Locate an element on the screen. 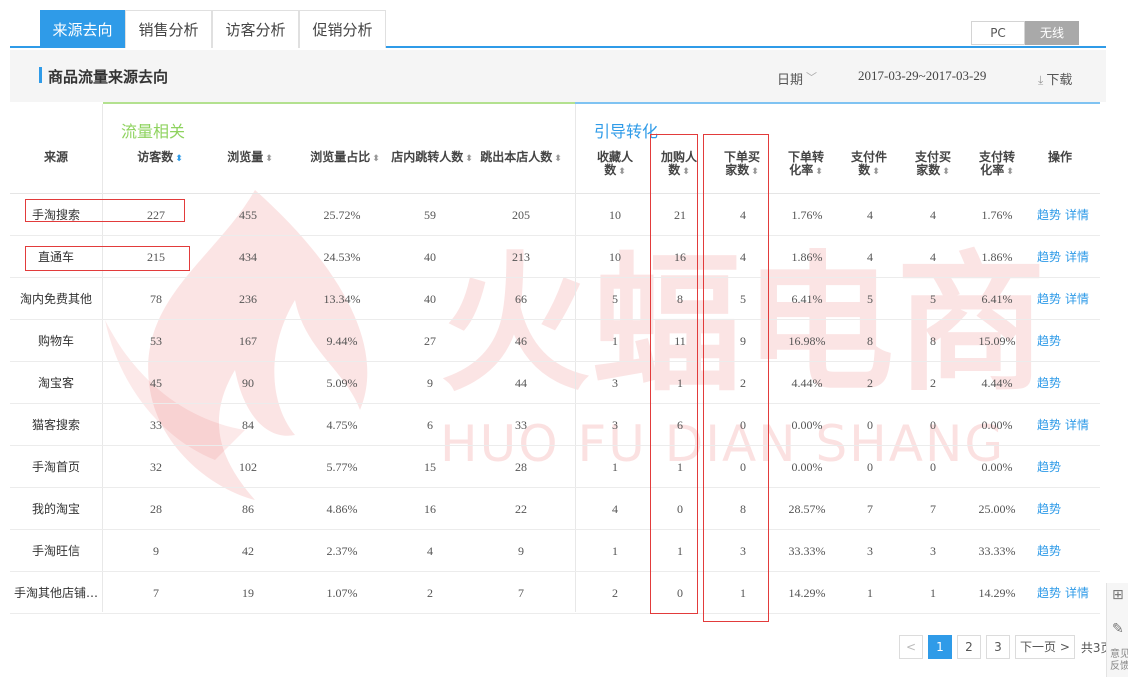  pagination: < 1 2 3 下一页 > 共3页 is located at coordinates (1006, 647).